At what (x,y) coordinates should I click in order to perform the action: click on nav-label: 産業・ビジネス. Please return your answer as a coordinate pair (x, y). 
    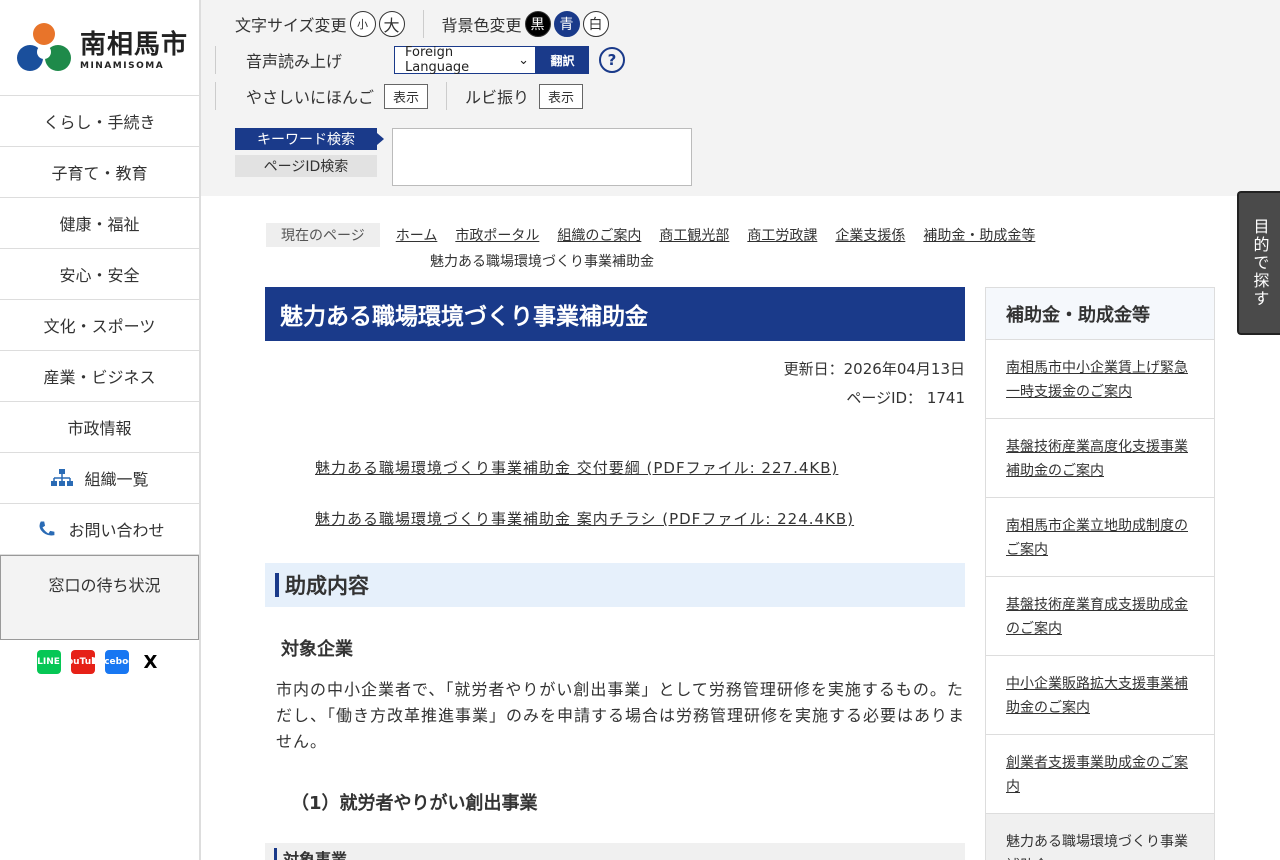
    Looking at the image, I should click on (99, 377).